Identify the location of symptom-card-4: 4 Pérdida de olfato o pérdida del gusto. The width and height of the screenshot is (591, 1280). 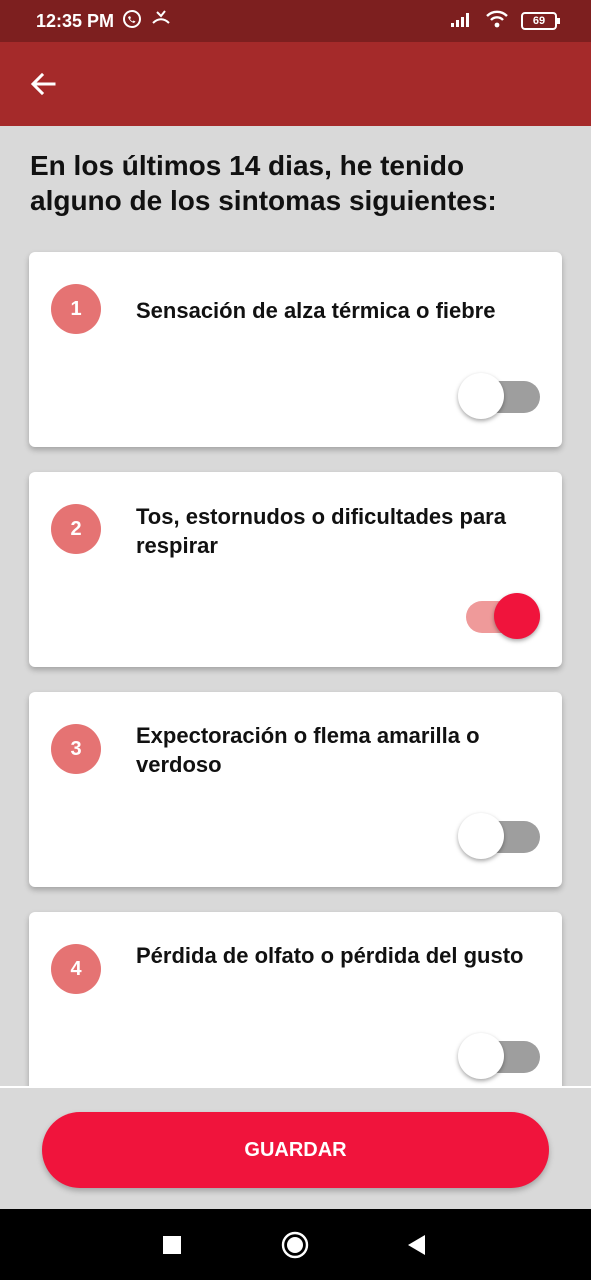
(295, 999).